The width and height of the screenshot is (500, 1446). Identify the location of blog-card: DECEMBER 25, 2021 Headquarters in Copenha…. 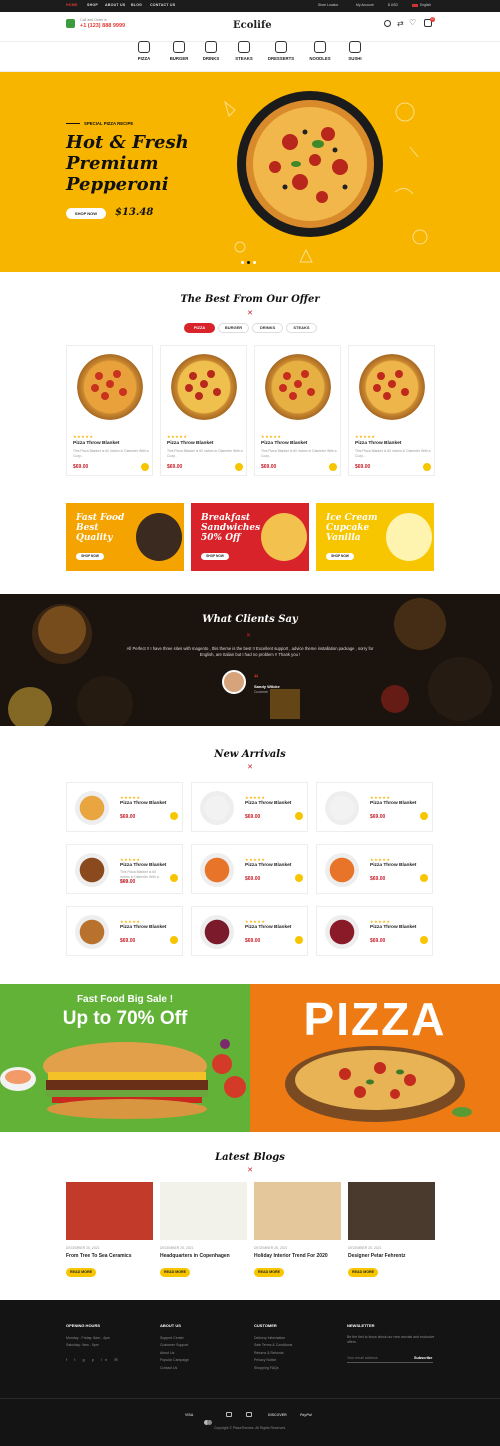
(203, 1229).